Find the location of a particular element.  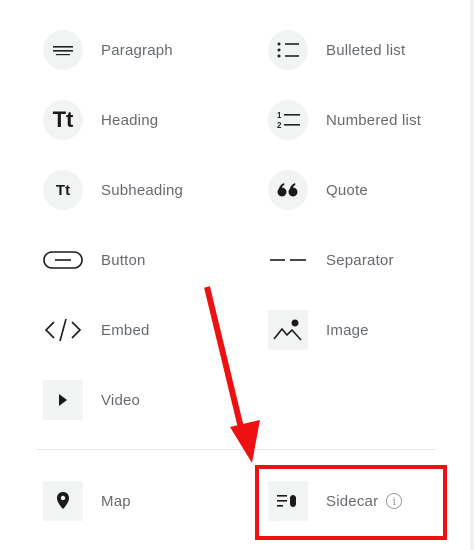

block-image: Image is located at coordinates (371, 330).